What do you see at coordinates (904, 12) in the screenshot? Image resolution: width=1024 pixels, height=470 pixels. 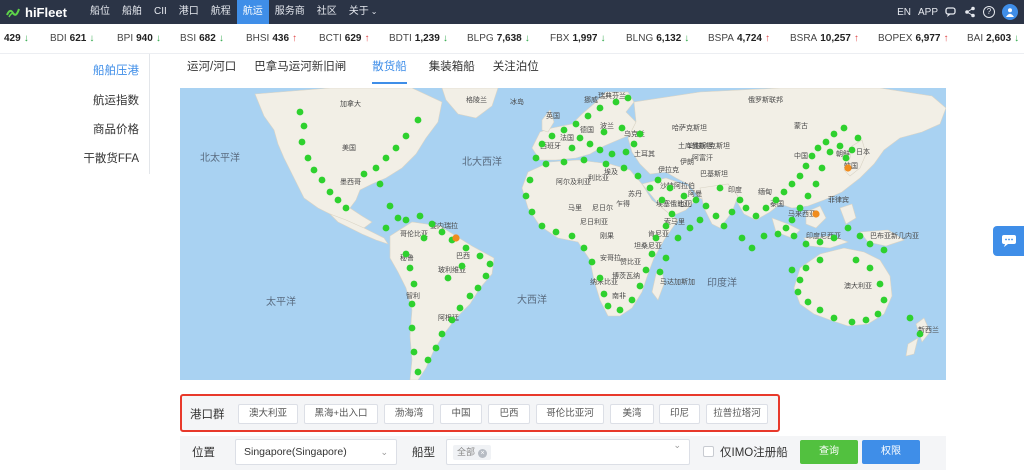 I see `language-switch: EN` at bounding box center [904, 12].